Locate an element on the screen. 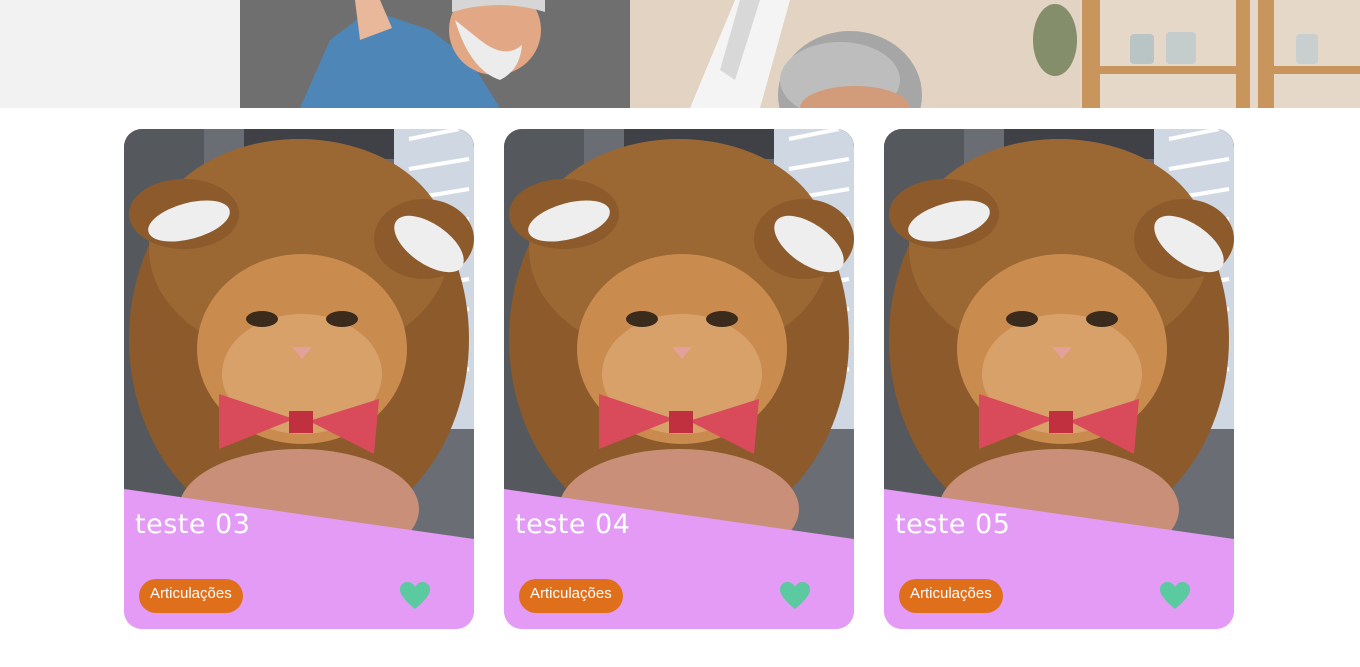  card-title: teste 03 is located at coordinates (193, 524).